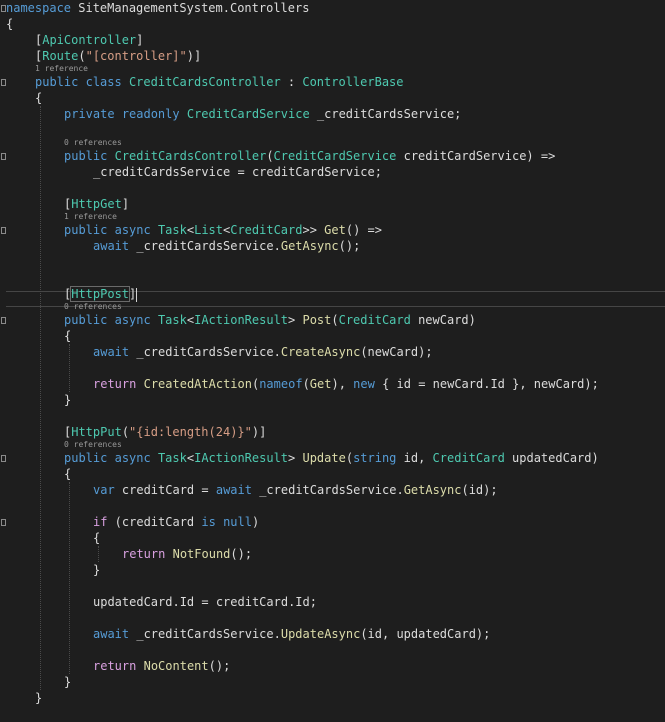 The height and width of the screenshot is (722, 665). I want to click on token: is, so click(208, 522).